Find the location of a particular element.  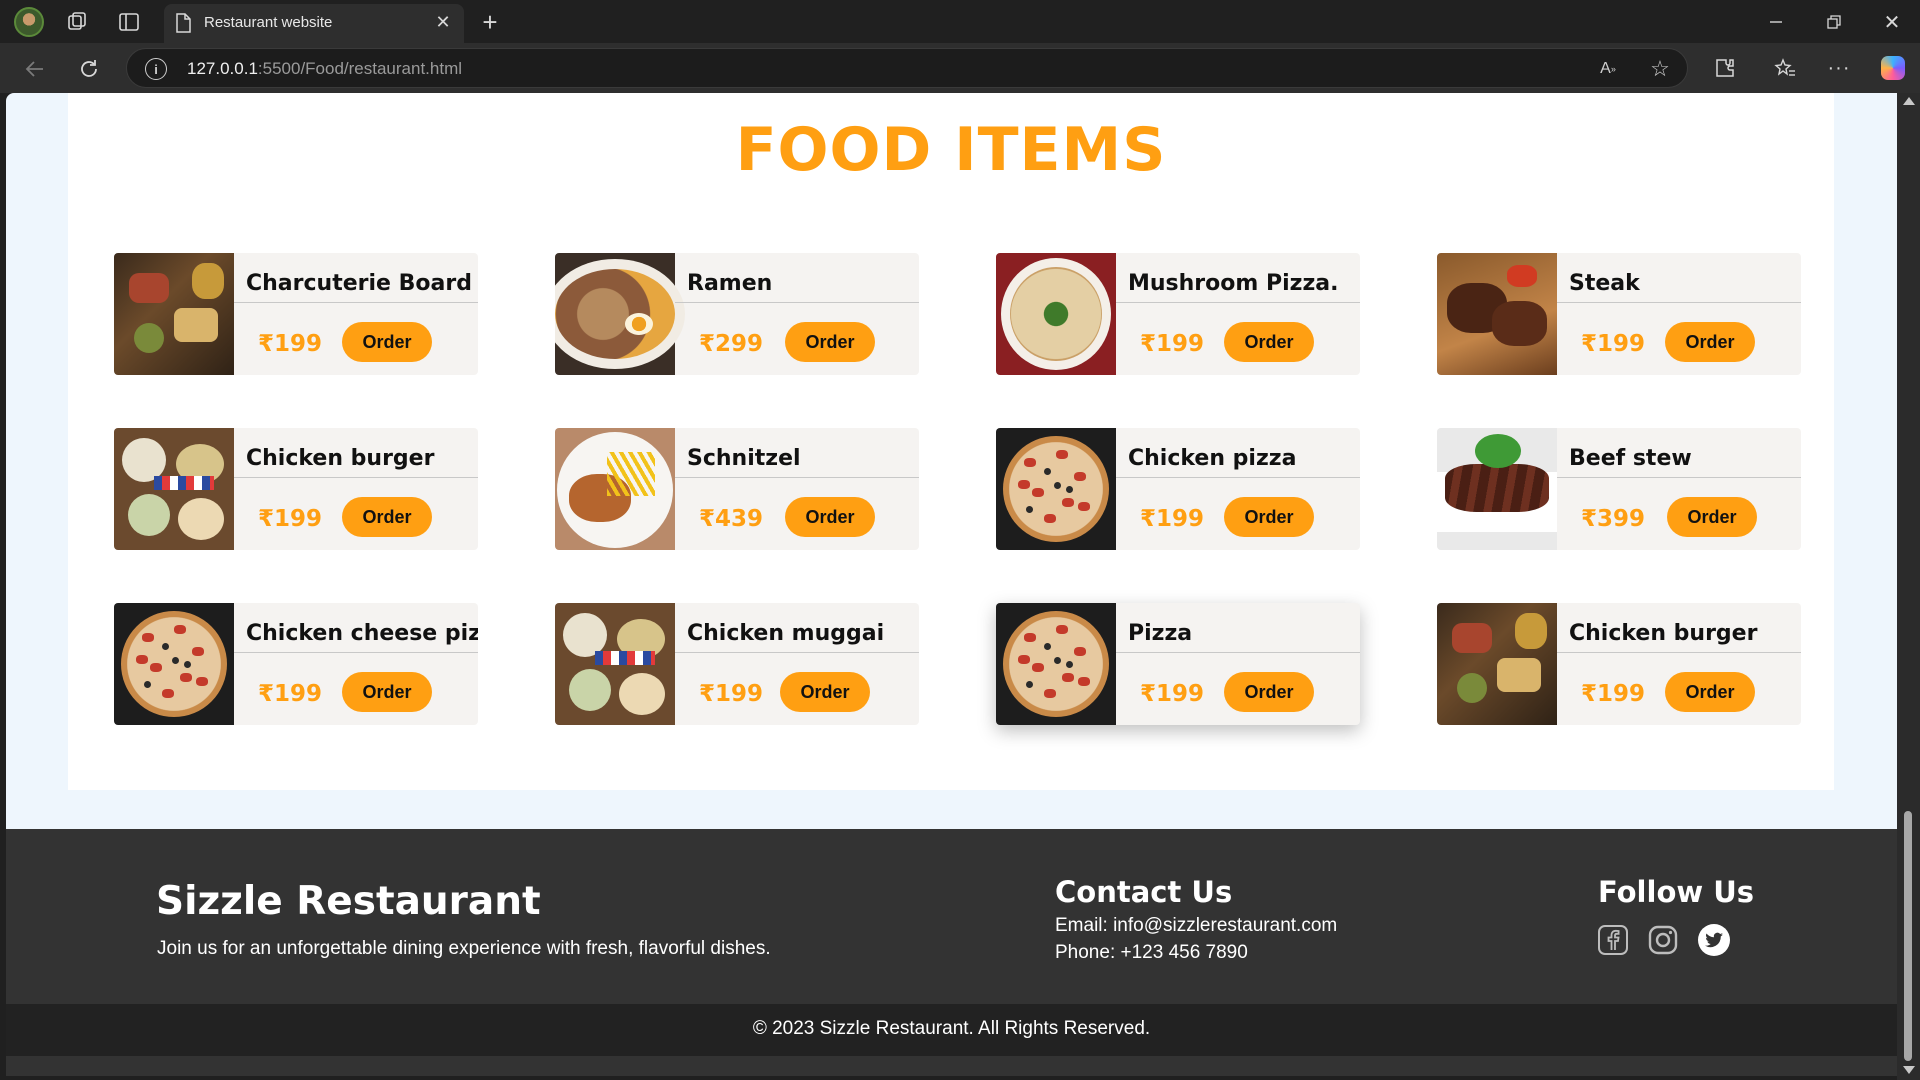

contact-phone: Phone: +123 456 7890 is located at coordinates (1151, 953).